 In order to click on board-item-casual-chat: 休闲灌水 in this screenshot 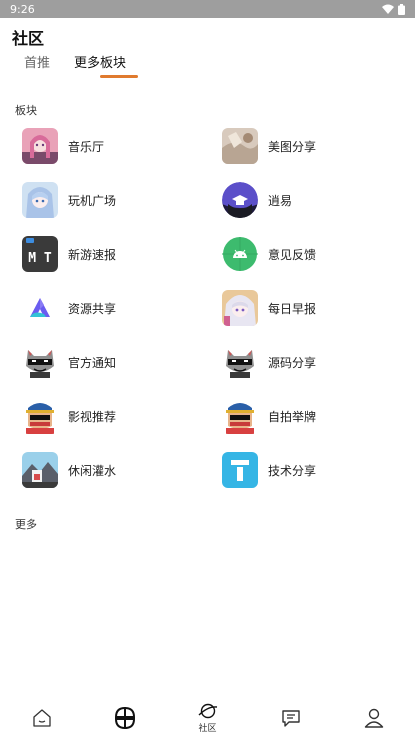, I will do `click(122, 470)`.